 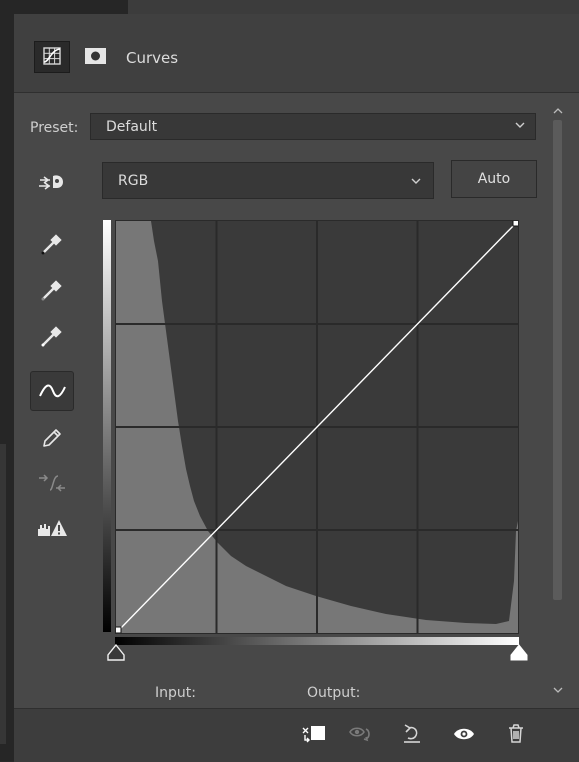 What do you see at coordinates (175, 693) in the screenshot?
I see `input-label: Input:` at bounding box center [175, 693].